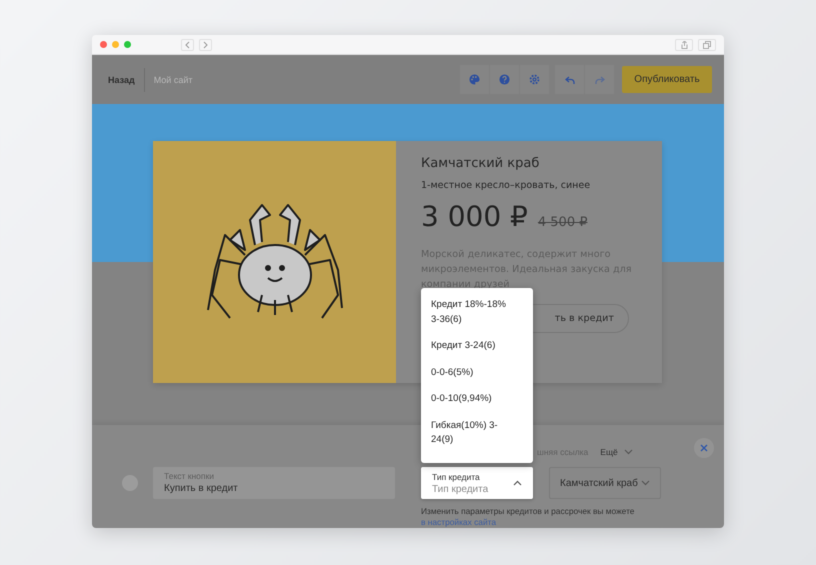 This screenshot has height=565, width=816. I want to click on field-label: Тип кредита, so click(456, 477).